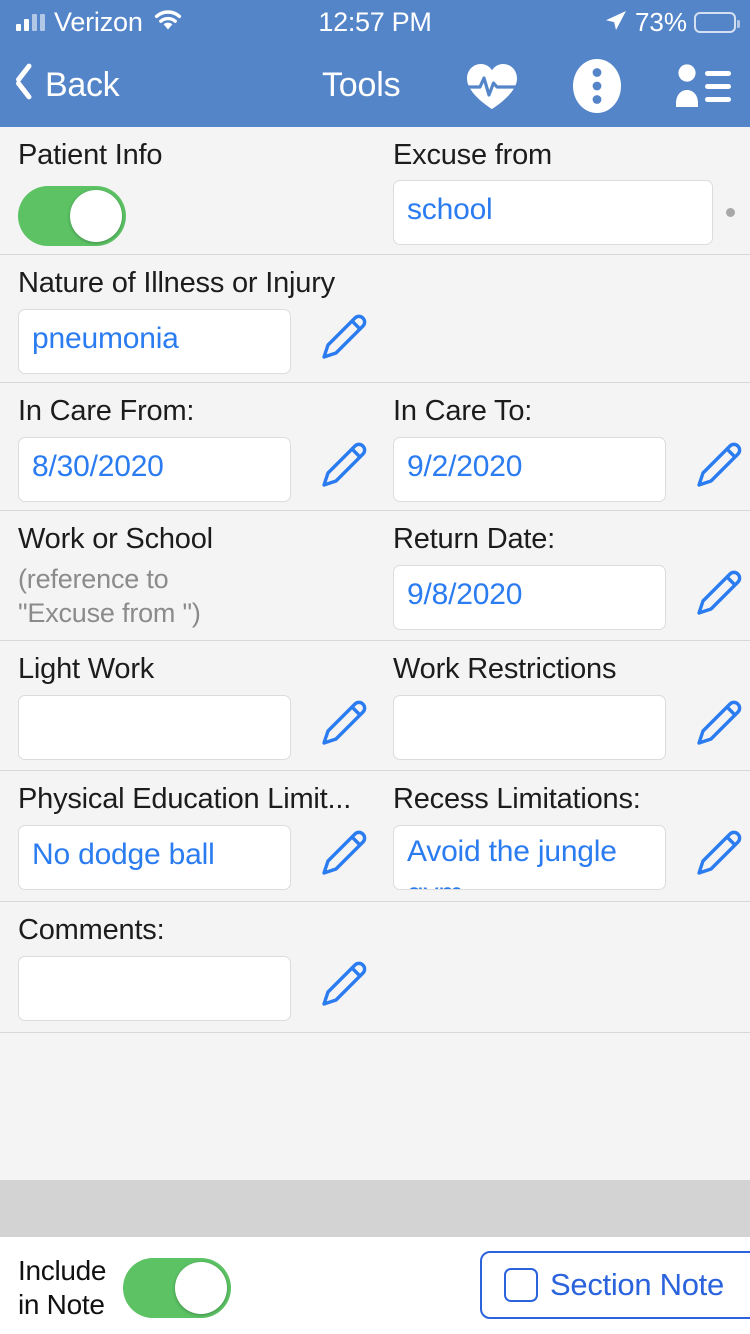 This screenshot has width=750, height=1334. I want to click on patient-info-toggle, so click(72, 216).